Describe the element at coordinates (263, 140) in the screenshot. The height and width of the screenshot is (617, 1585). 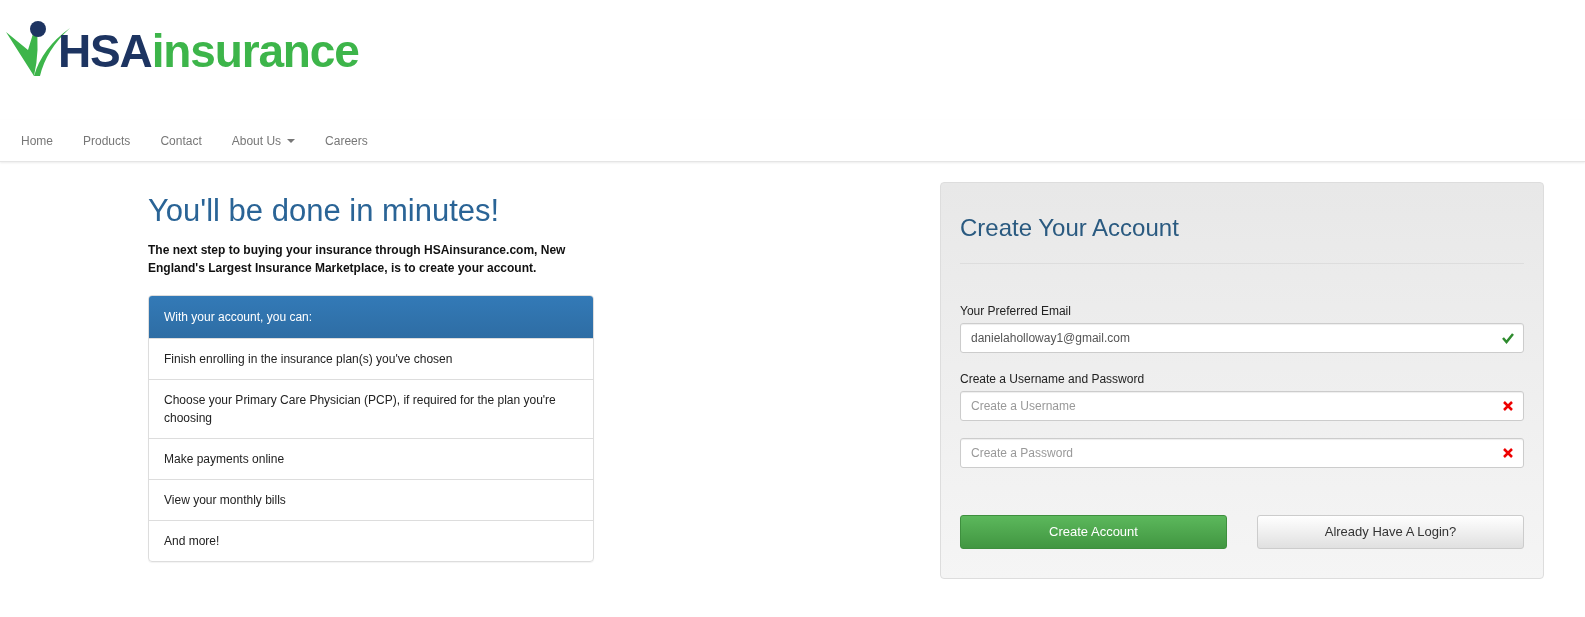
I see `nav-link: About Us` at that location.